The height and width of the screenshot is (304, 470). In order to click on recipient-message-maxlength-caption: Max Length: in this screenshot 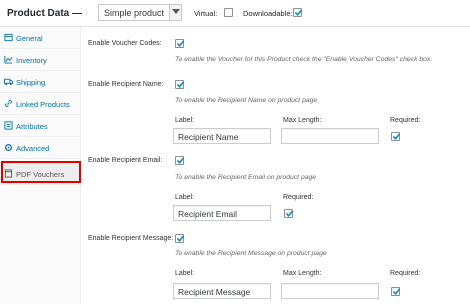, I will do `click(302, 273)`.